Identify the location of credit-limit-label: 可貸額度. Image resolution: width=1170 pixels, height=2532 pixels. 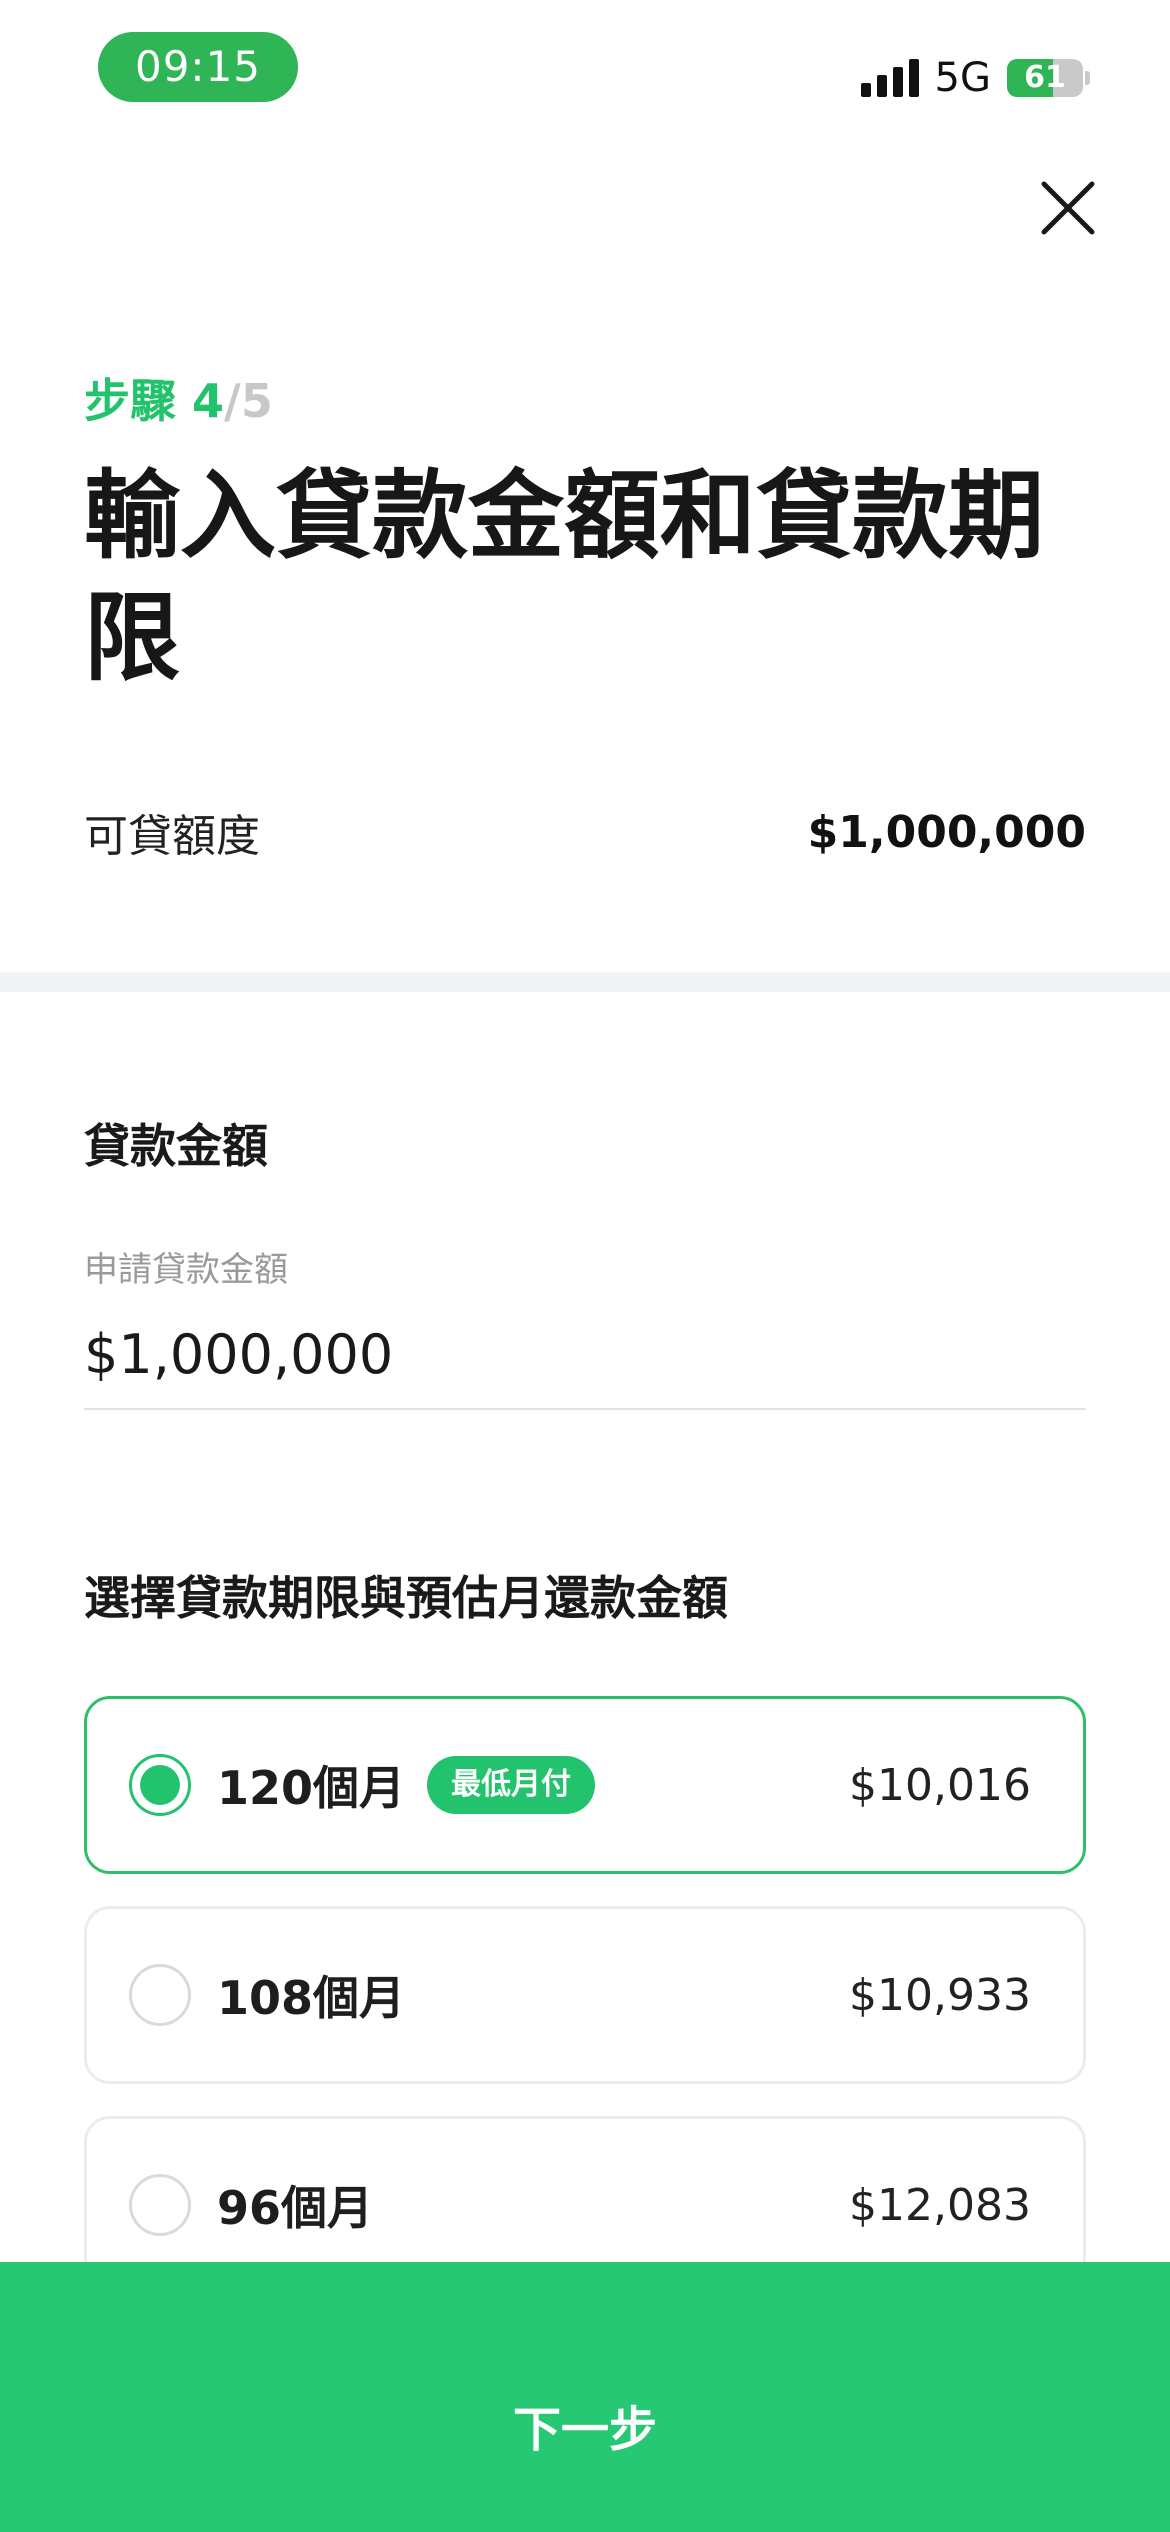
(172, 836).